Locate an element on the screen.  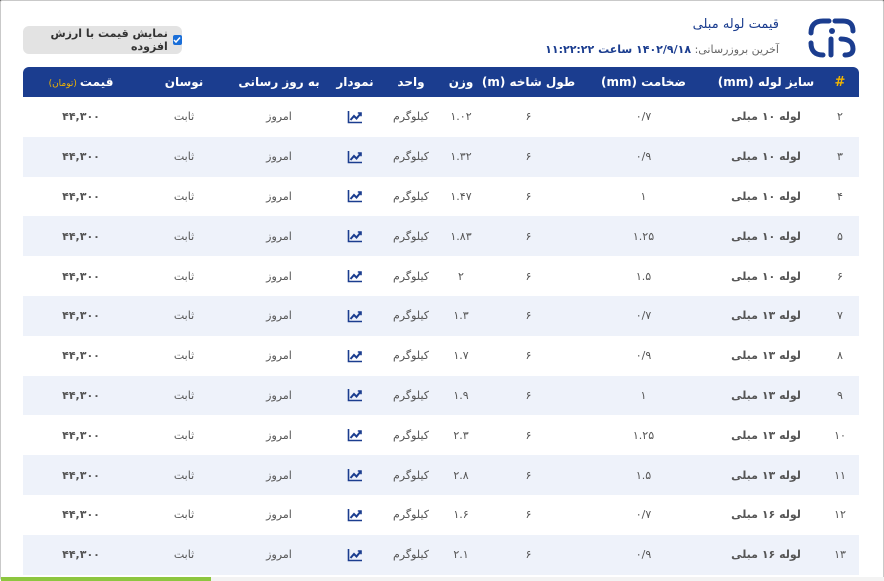
col-header-unit: واحد is located at coordinates (411, 82).